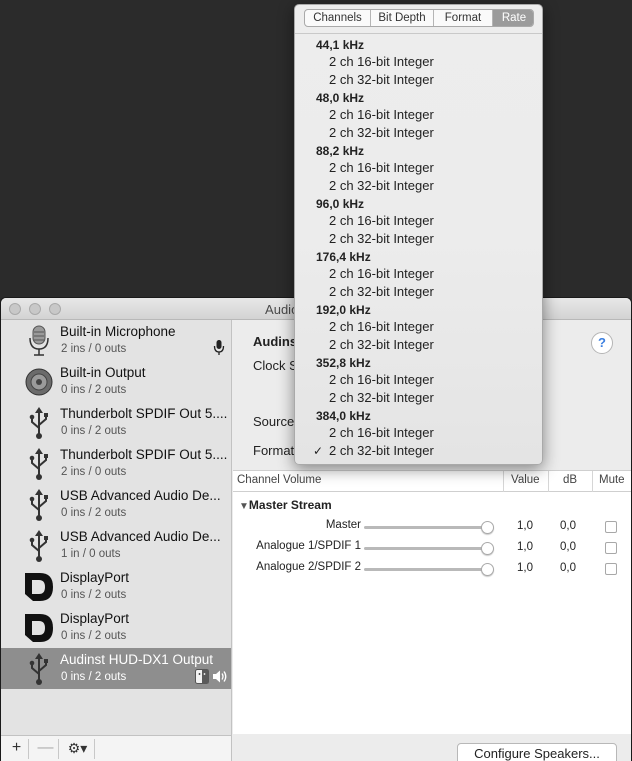 The image size is (632, 761). What do you see at coordinates (308, 546) in the screenshot?
I see `channel-label: Analogue 1/SPDIF 1` at bounding box center [308, 546].